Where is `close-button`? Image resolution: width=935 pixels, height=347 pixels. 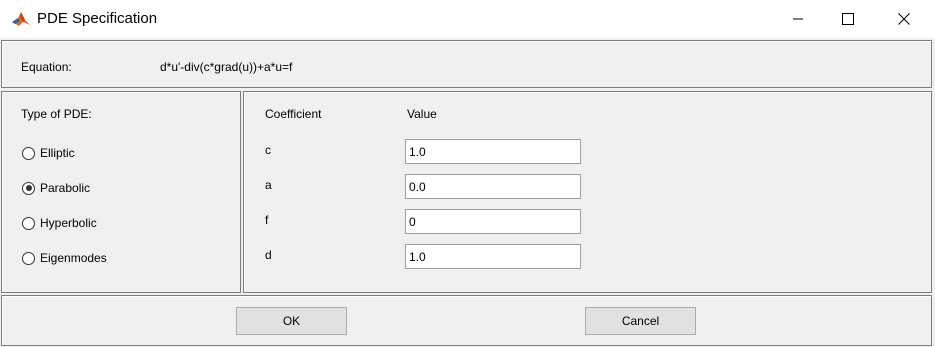
close-button is located at coordinates (904, 19).